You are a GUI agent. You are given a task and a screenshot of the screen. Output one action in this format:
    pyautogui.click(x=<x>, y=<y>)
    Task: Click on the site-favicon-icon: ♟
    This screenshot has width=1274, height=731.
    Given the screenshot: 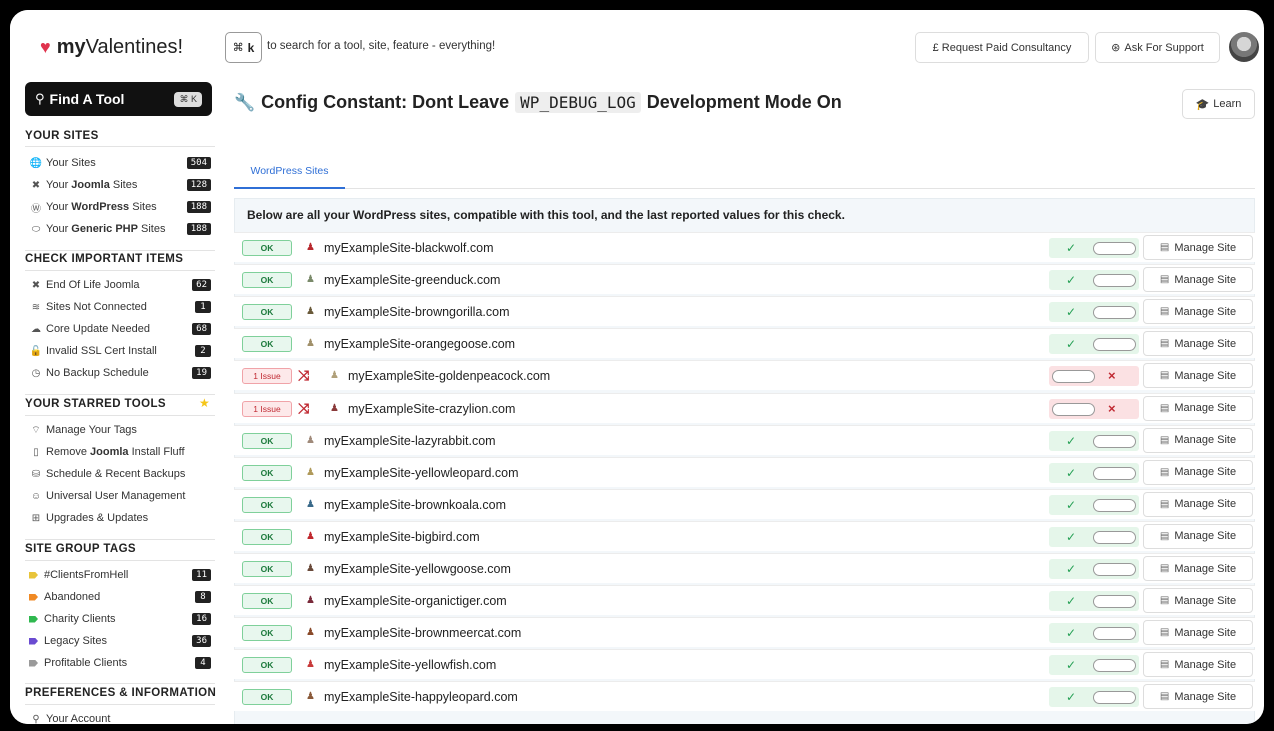 What is the action you would take?
    pyautogui.click(x=310, y=665)
    